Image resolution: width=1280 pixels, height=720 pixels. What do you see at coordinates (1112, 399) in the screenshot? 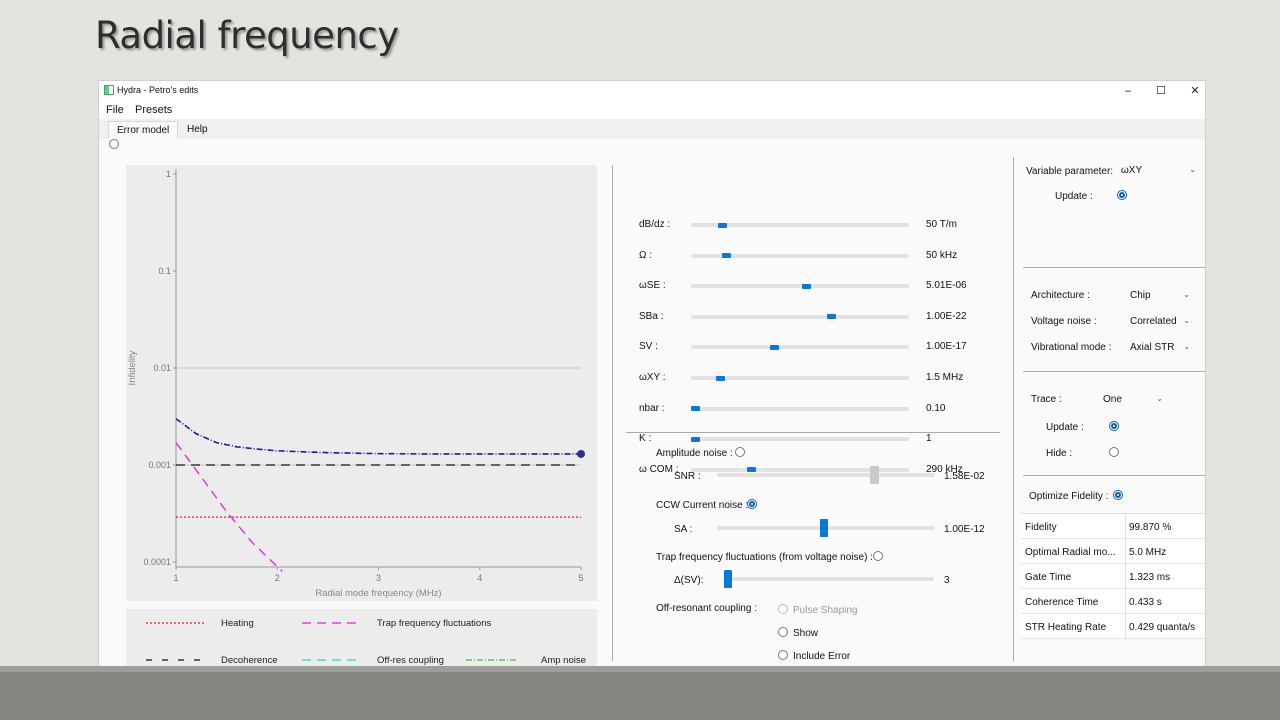
I see `trace-value: One` at bounding box center [1112, 399].